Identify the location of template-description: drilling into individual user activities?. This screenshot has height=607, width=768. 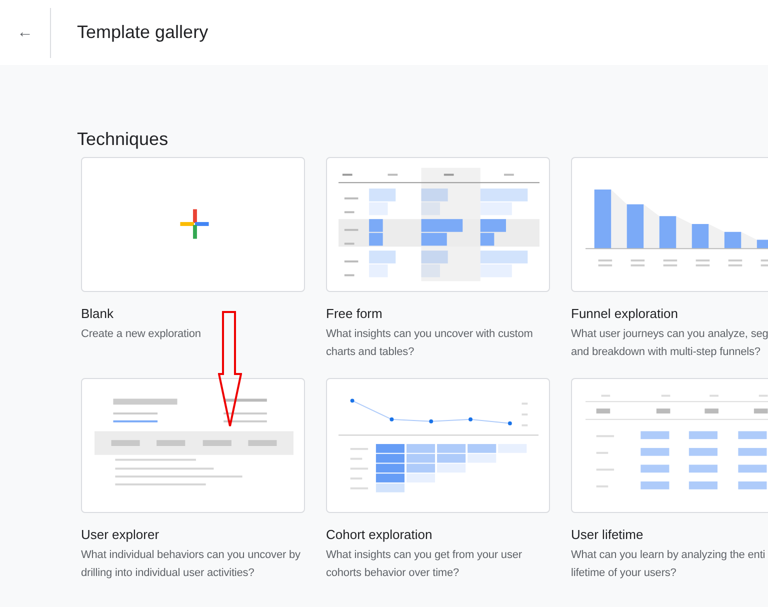
(167, 573).